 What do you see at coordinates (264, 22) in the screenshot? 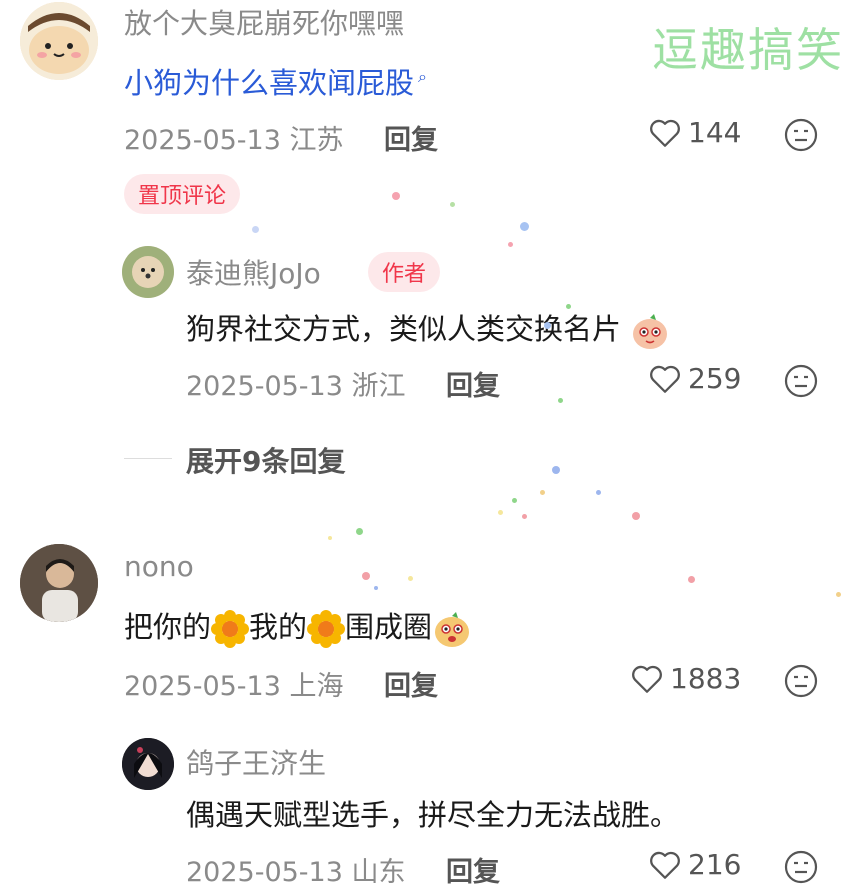
I see `comment-username: 放个大臭屁崩死你嘿嘿` at bounding box center [264, 22].